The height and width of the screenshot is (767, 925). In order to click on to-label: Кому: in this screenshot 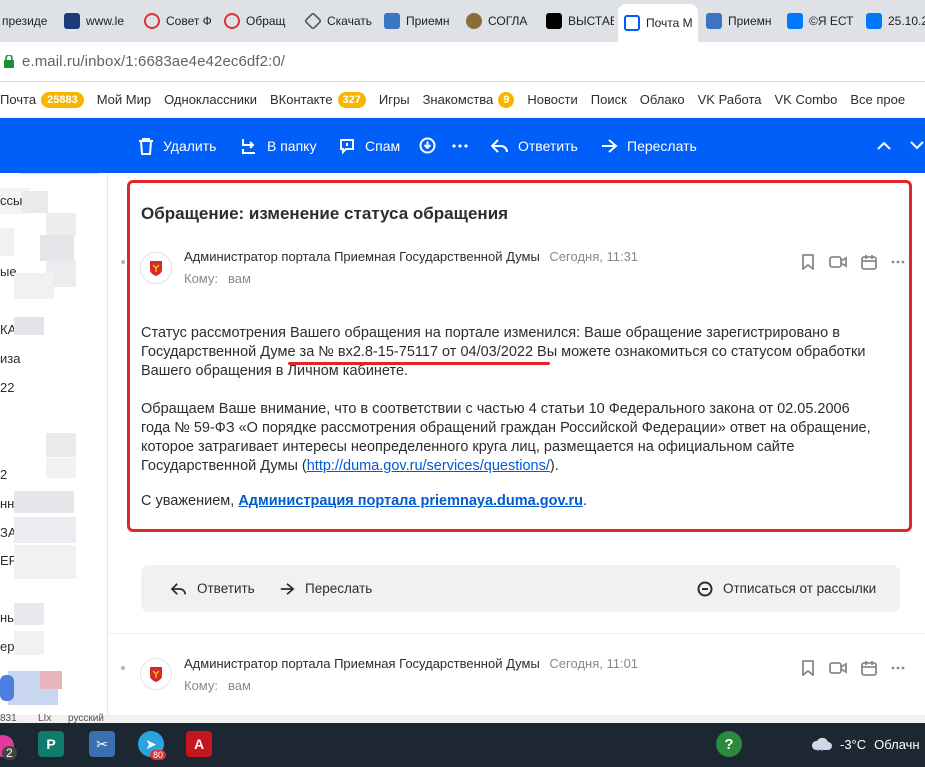, I will do `click(201, 278)`.